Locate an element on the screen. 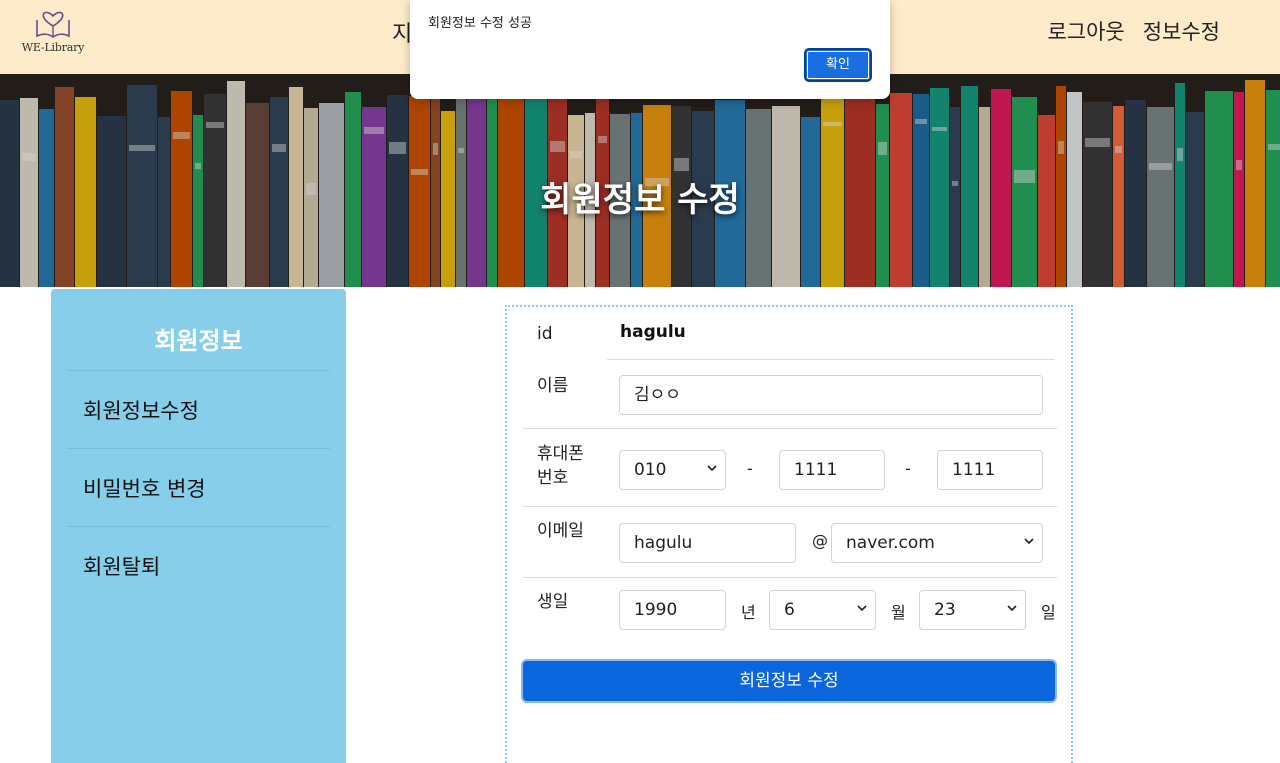  day-suffix: 일 is located at coordinates (1048, 612).